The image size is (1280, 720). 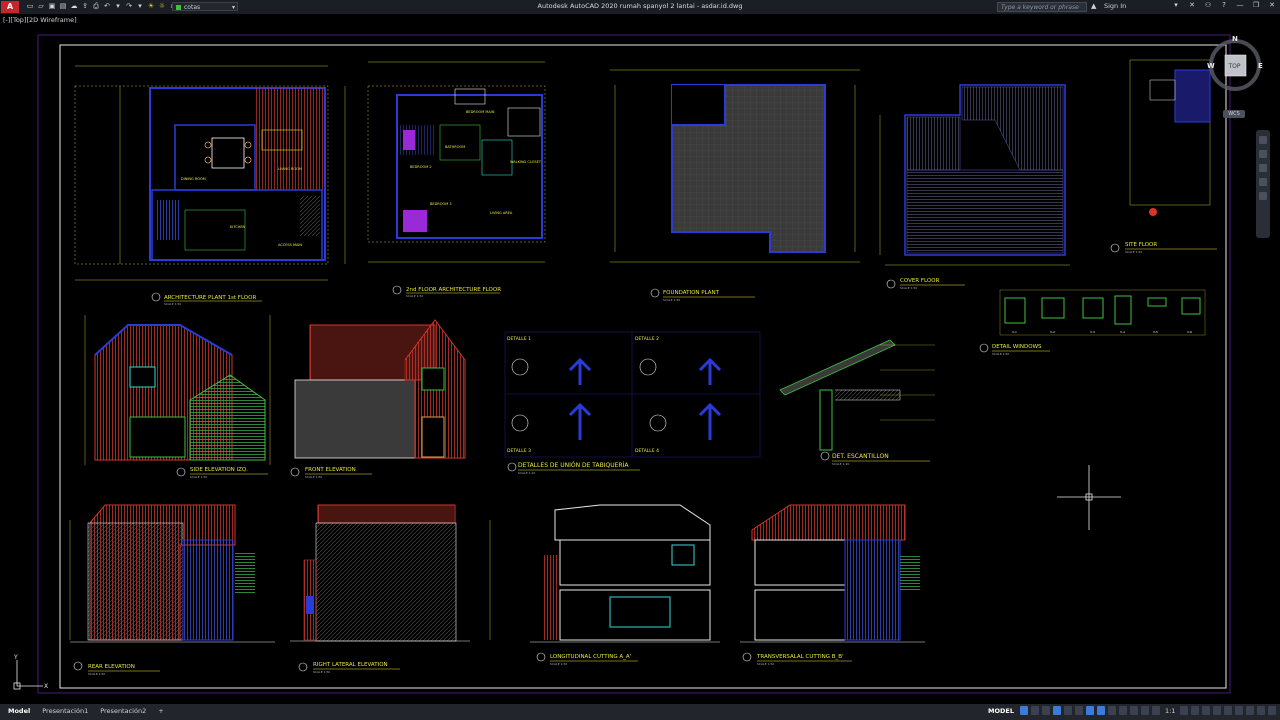 I want to click on close-button: ✕, so click(x=1272, y=5).